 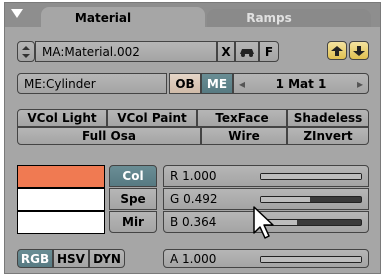 I want to click on a-slider-track, so click(x=311, y=259).